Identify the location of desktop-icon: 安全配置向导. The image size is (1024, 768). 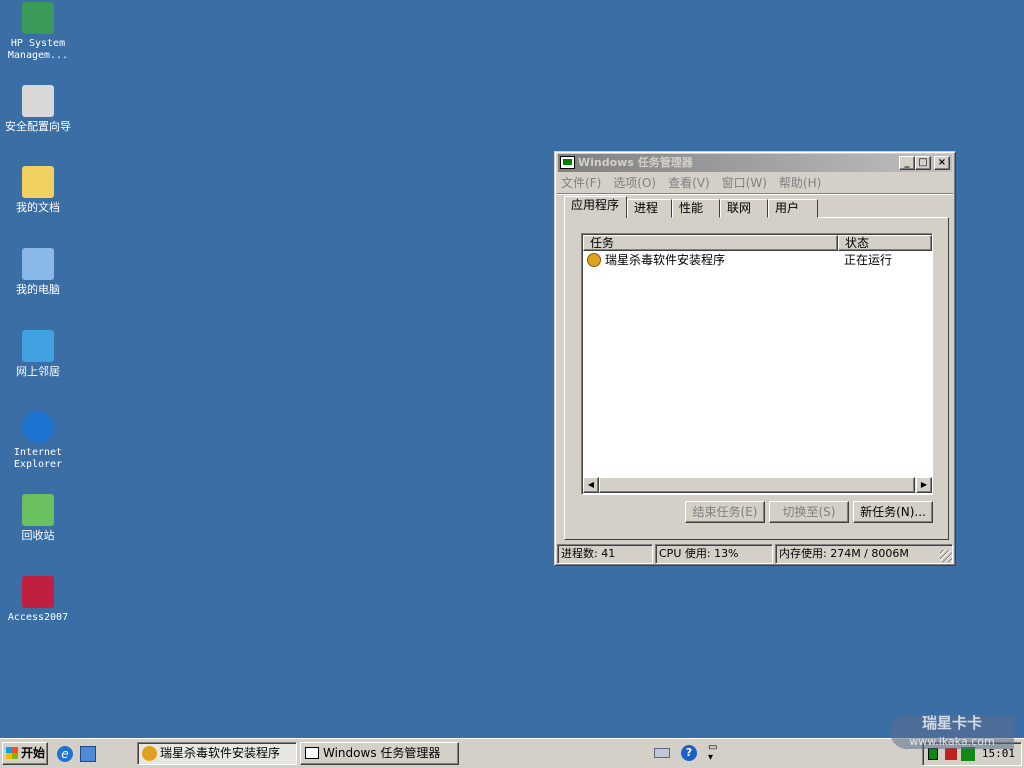
(38, 109).